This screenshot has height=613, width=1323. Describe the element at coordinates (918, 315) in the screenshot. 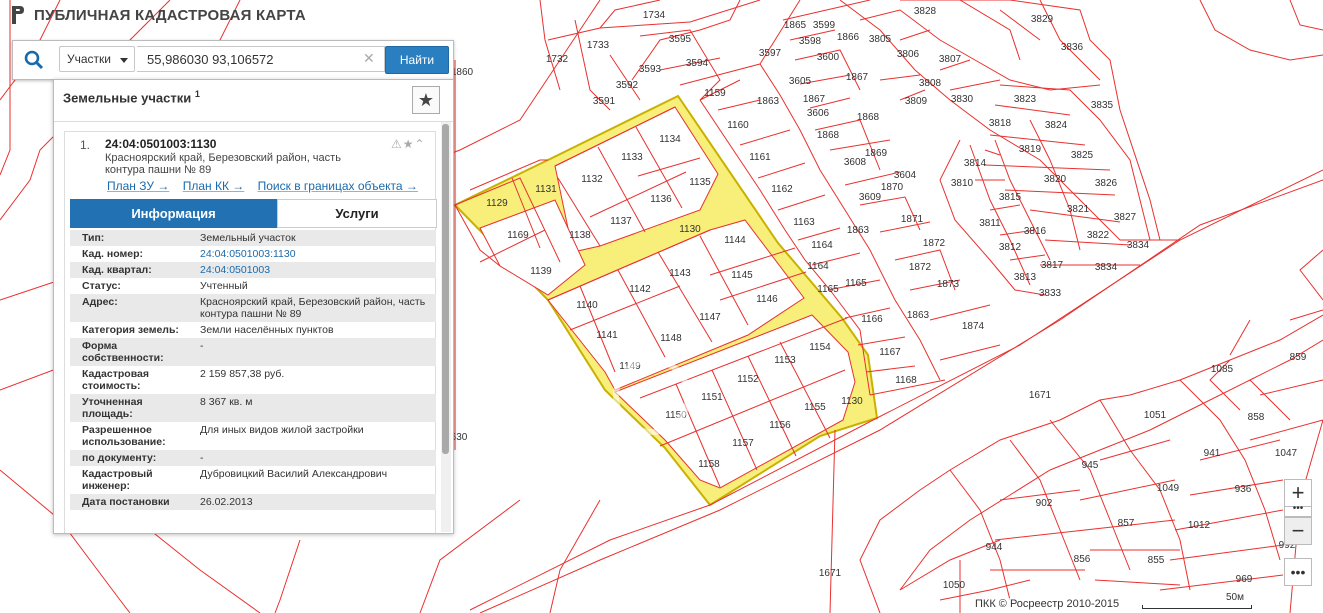

I see `parcel-label: 1863` at that location.